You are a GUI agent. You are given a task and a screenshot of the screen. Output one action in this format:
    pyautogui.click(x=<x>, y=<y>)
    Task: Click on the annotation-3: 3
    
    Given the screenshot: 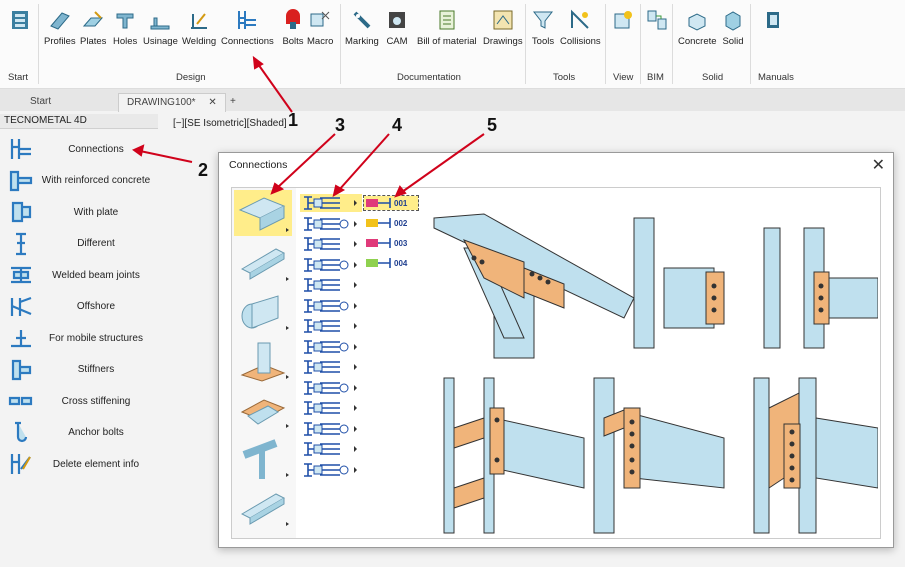 What is the action you would take?
    pyautogui.click(x=340, y=125)
    